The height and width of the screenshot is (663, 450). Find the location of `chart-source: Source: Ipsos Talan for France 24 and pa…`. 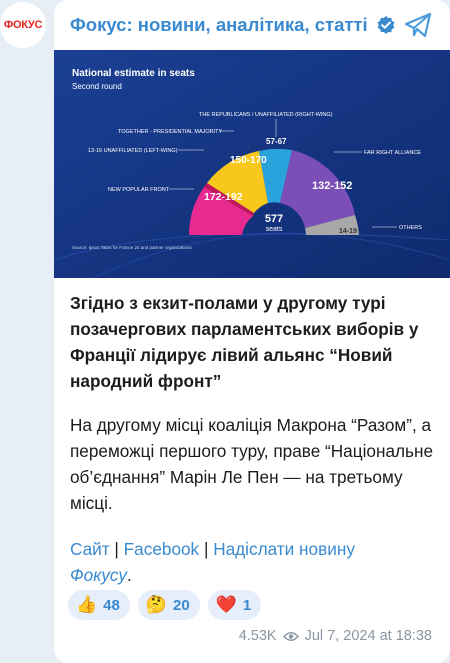

chart-source: Source: Ipsos Talan for France 24 and pa… is located at coordinates (132, 247).